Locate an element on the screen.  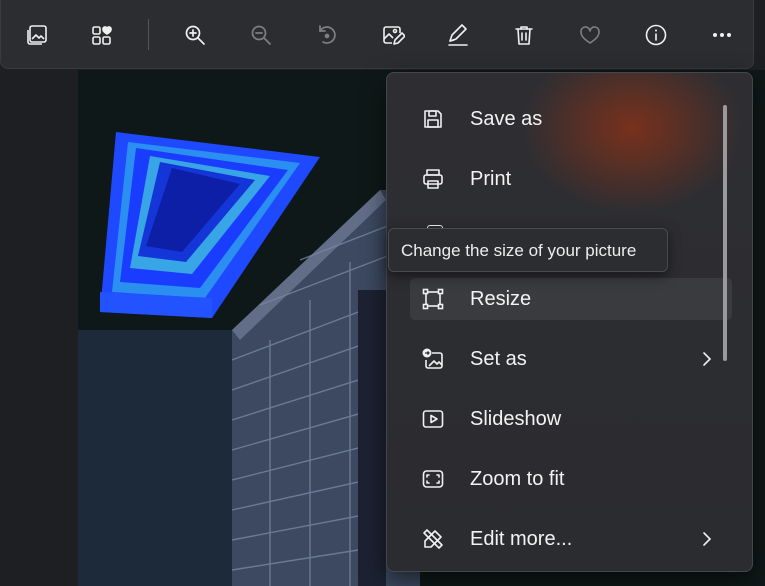
rotate-icon is located at coordinates (327, 35).